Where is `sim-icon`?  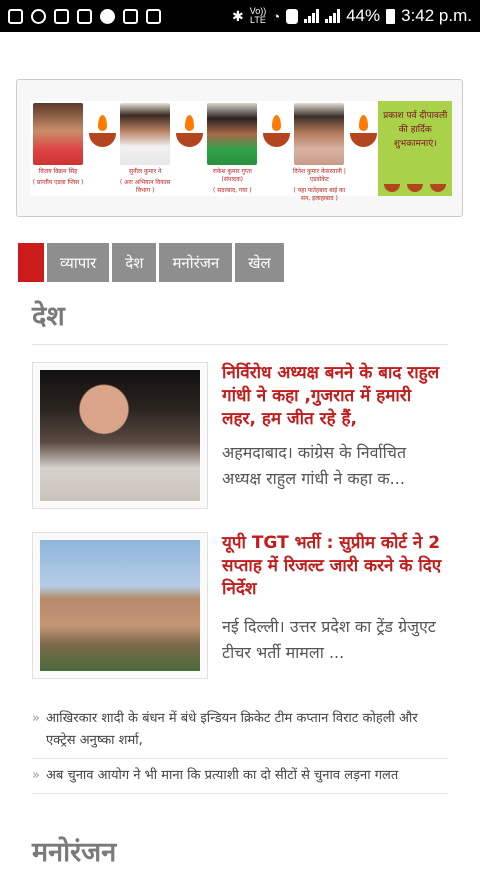 sim-icon is located at coordinates (292, 16).